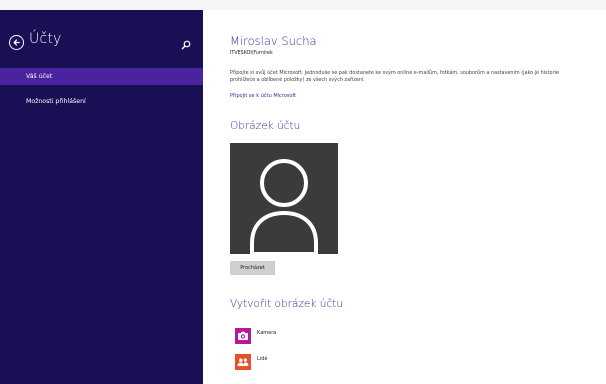 The image size is (606, 384). Describe the element at coordinates (295, 336) in the screenshot. I see `create-item-camera: Kamera` at that location.